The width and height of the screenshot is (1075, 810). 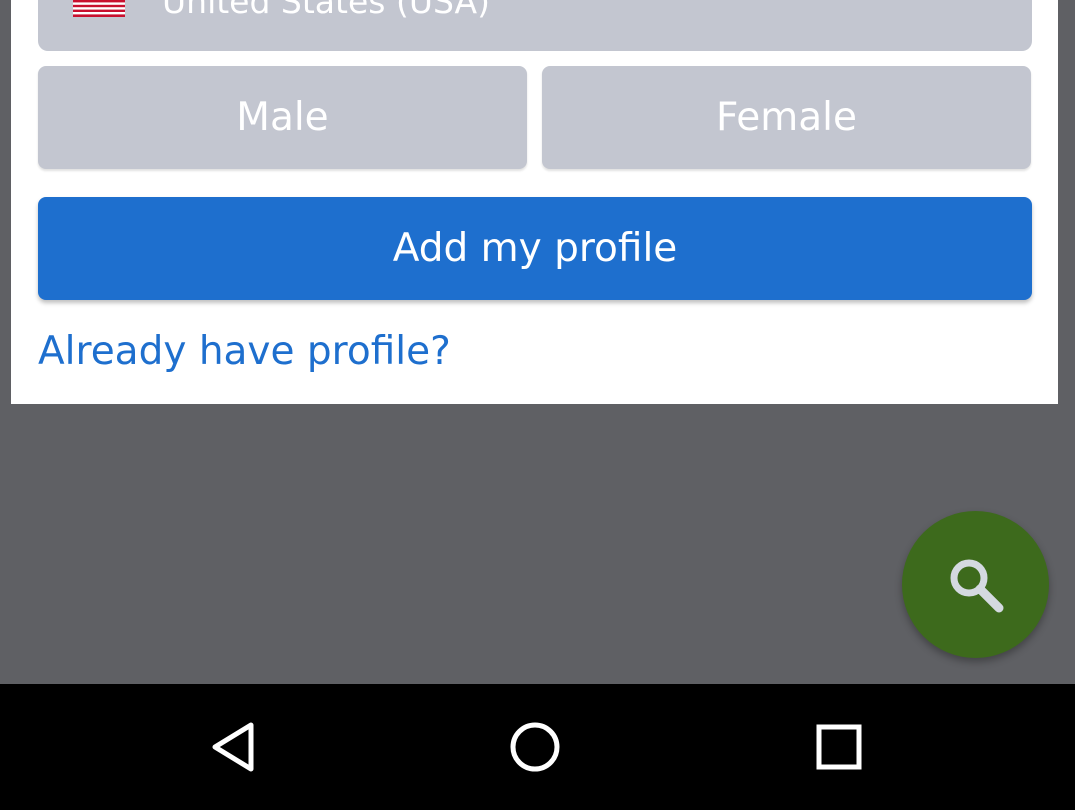 I want to click on home-button, so click(x=535, y=747).